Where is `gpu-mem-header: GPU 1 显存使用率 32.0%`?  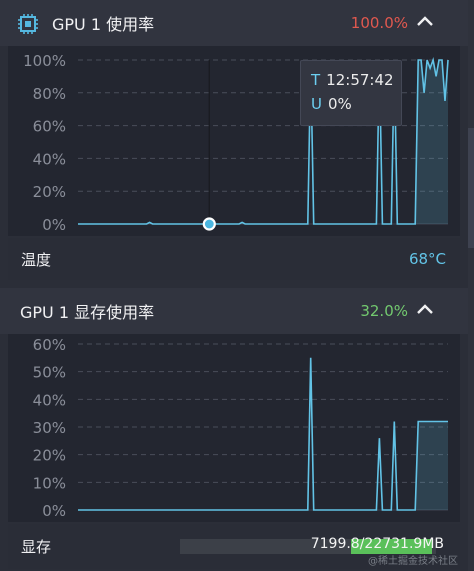 gpu-mem-header: GPU 1 显存使用率 32.0% is located at coordinates (234, 311).